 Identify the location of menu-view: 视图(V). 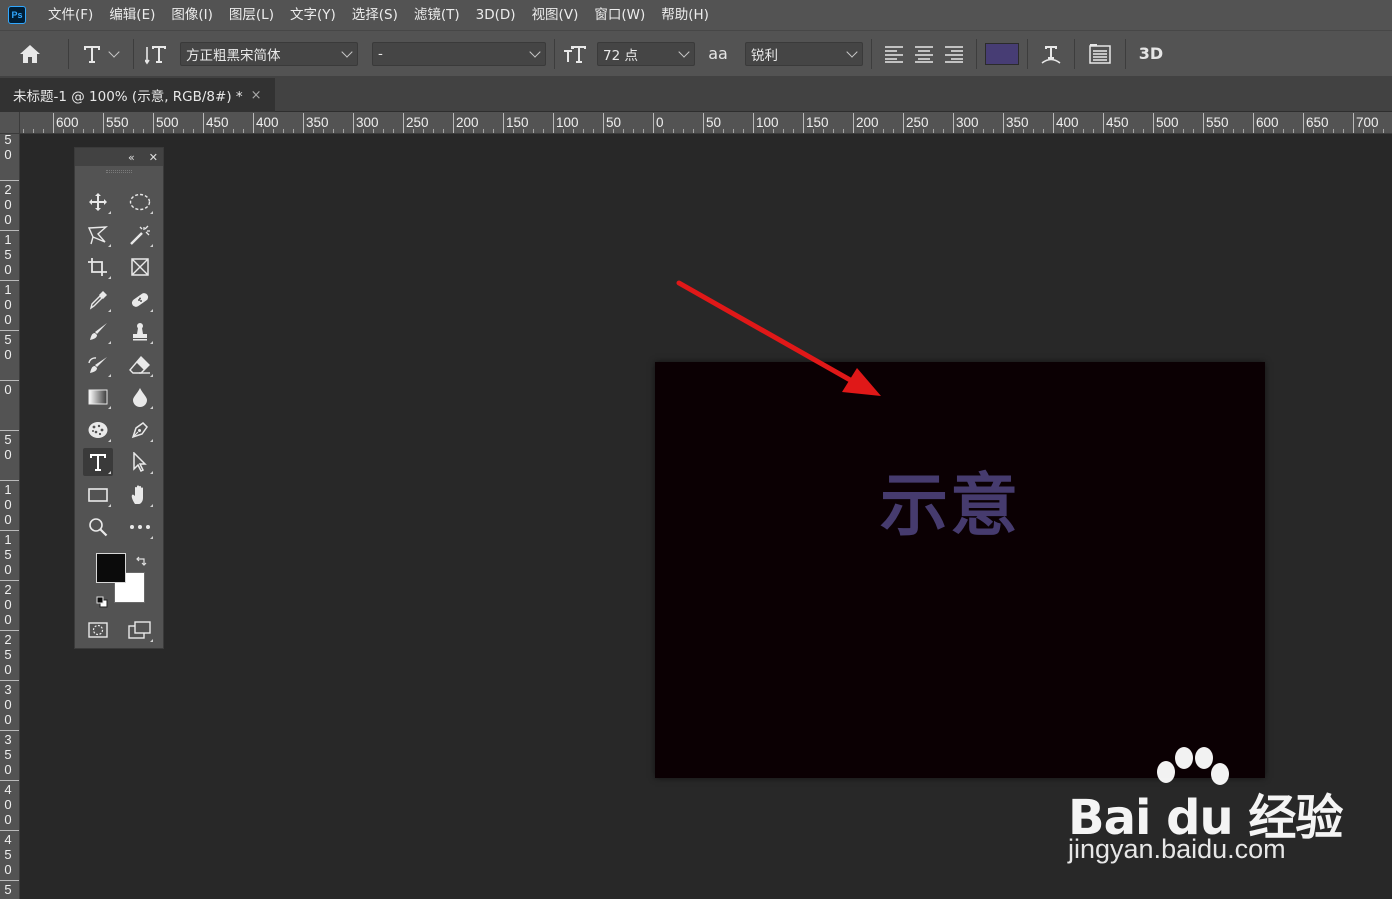
(555, 15).